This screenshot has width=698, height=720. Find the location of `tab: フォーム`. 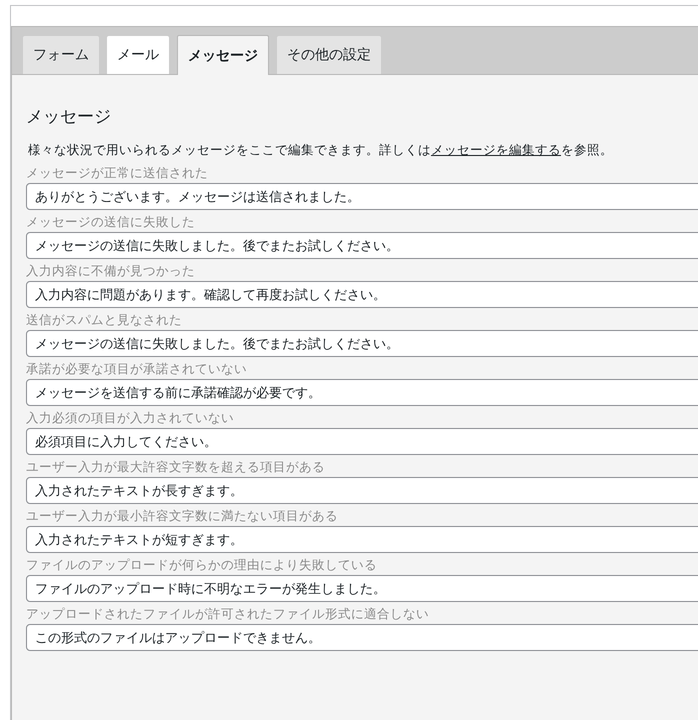

tab: フォーム is located at coordinates (61, 55).